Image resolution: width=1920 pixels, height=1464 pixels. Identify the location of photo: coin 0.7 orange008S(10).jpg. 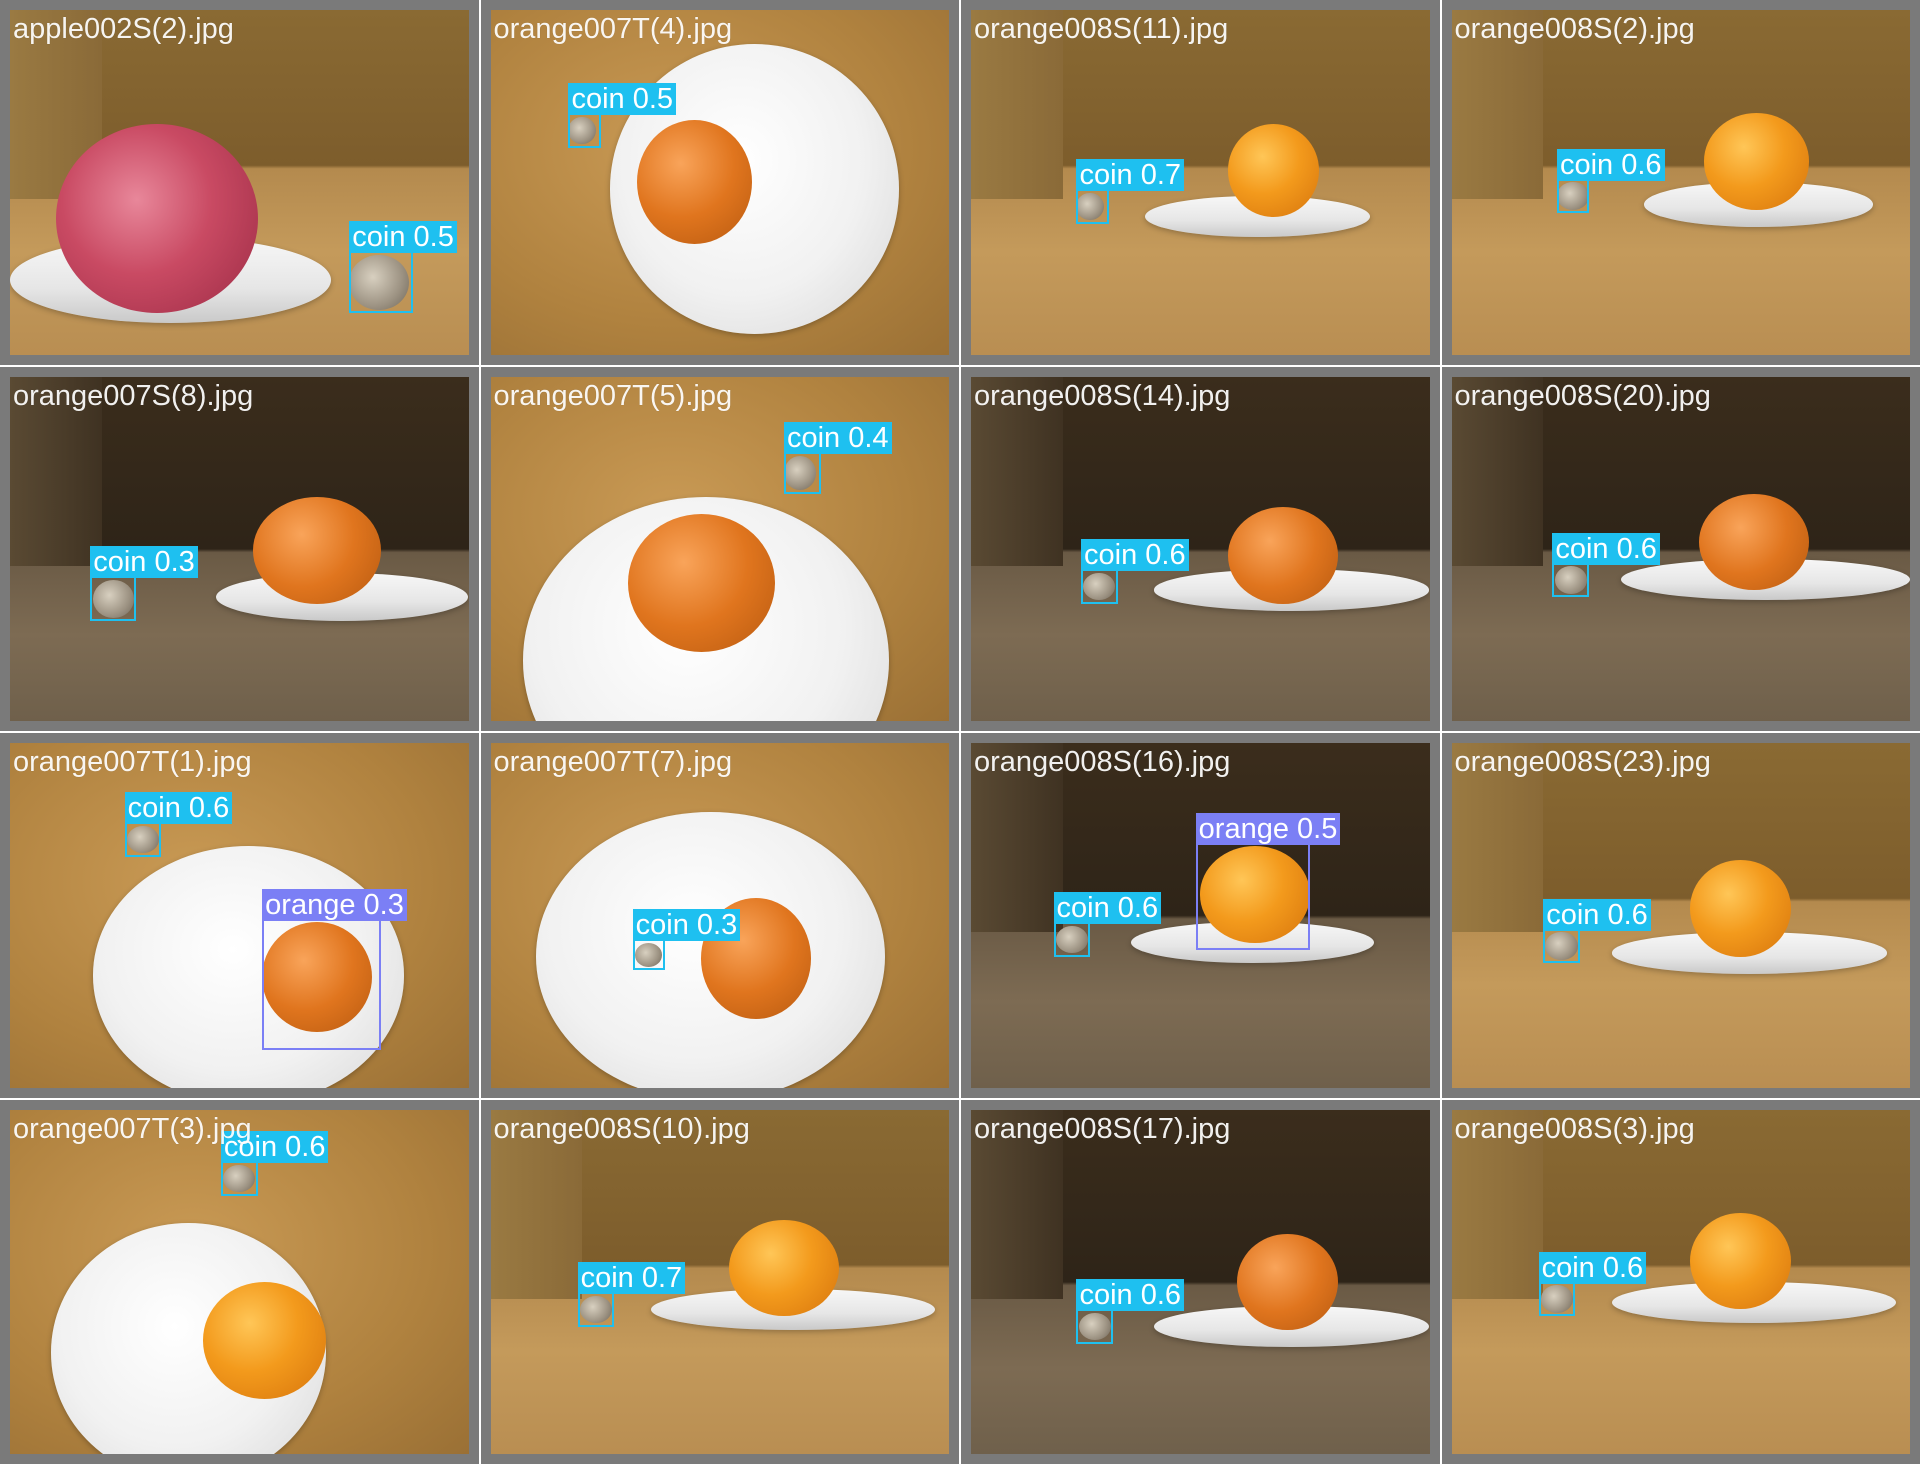
(719, 1281).